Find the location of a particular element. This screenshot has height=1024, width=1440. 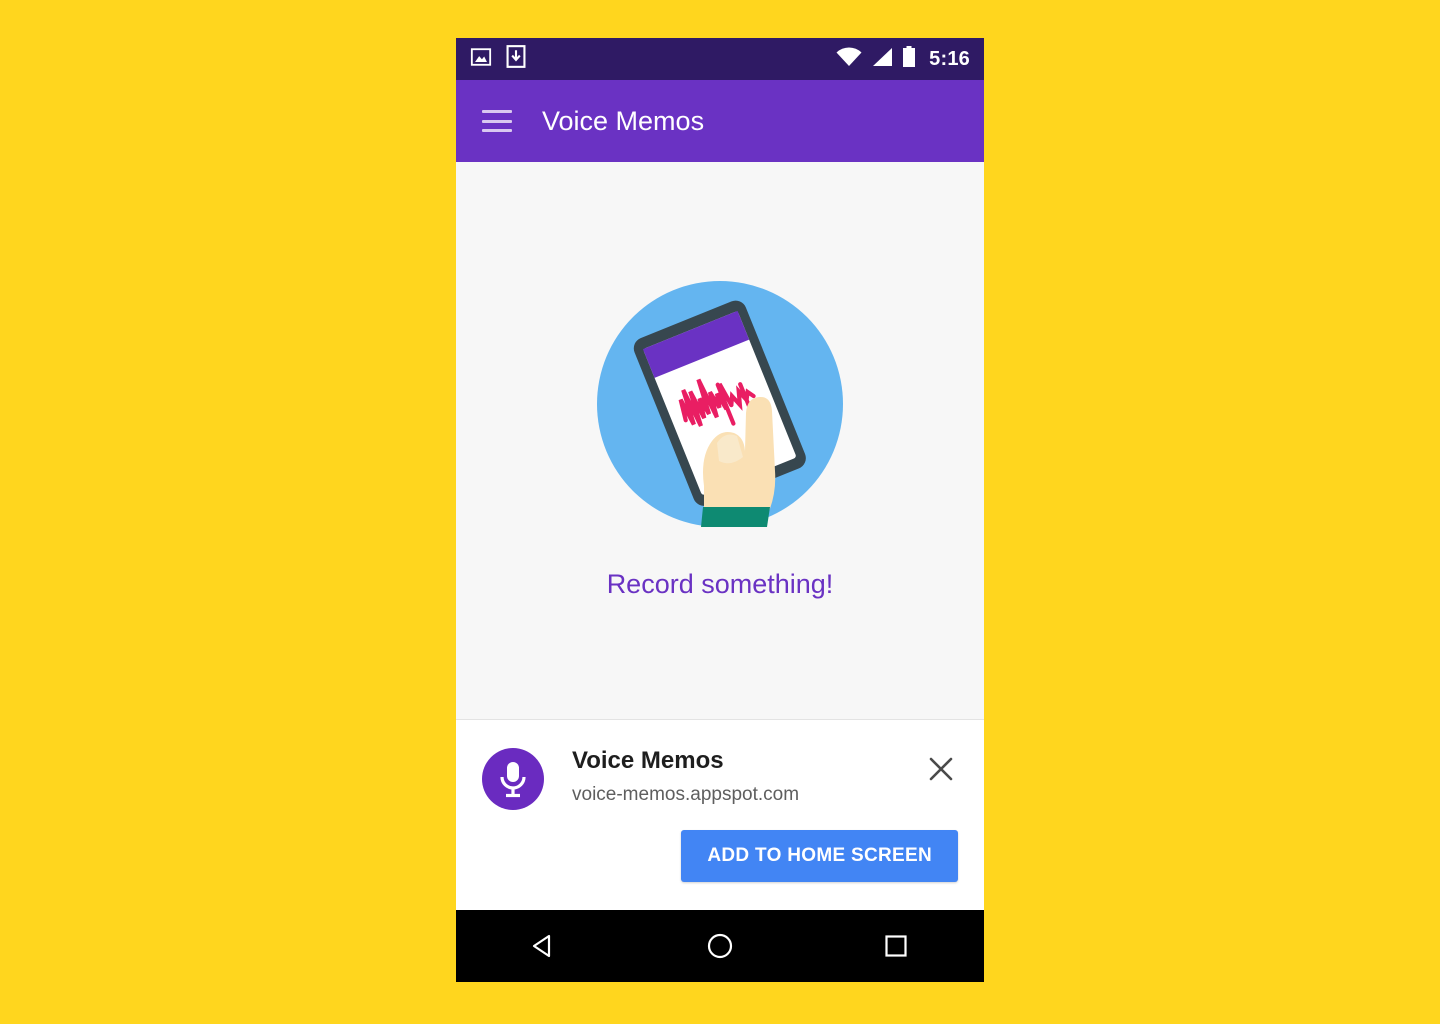

recents-square-icon is located at coordinates (896, 946).